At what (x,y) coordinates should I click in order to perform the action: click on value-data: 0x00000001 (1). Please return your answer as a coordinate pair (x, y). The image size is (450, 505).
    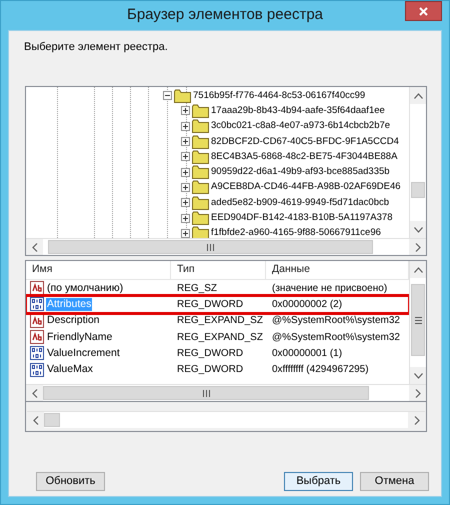
    Looking at the image, I should click on (307, 353).